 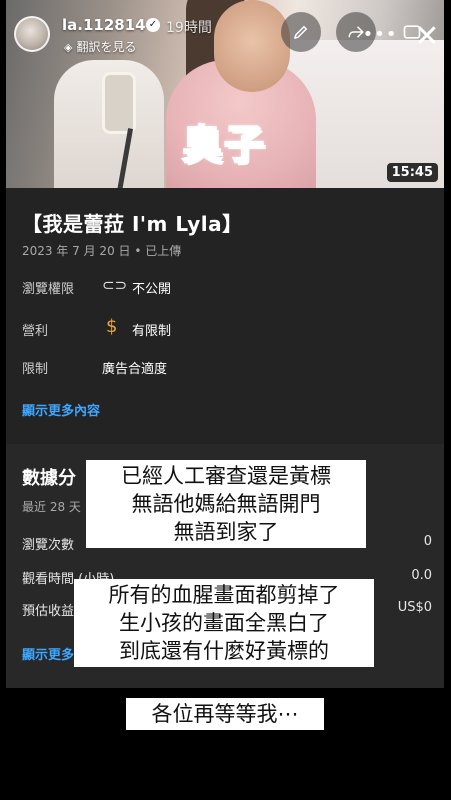 What do you see at coordinates (48, 653) in the screenshot?
I see `analytics-show-more-link: 顯示更多` at bounding box center [48, 653].